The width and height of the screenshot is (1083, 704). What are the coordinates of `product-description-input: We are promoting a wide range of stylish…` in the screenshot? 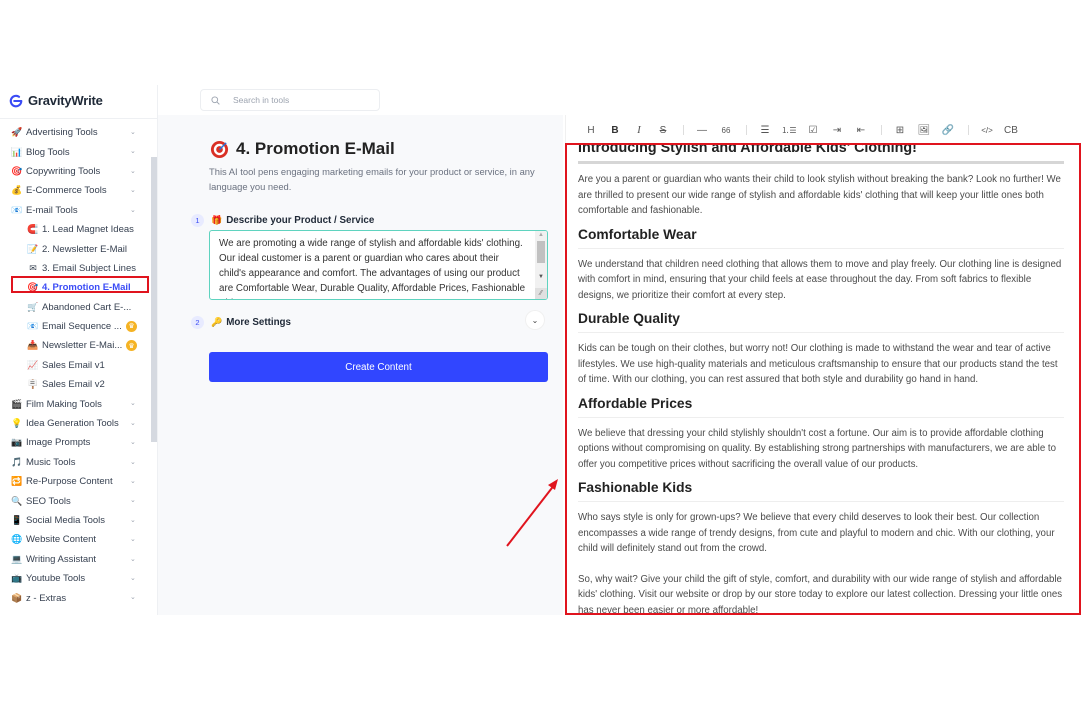 It's located at (372, 265).